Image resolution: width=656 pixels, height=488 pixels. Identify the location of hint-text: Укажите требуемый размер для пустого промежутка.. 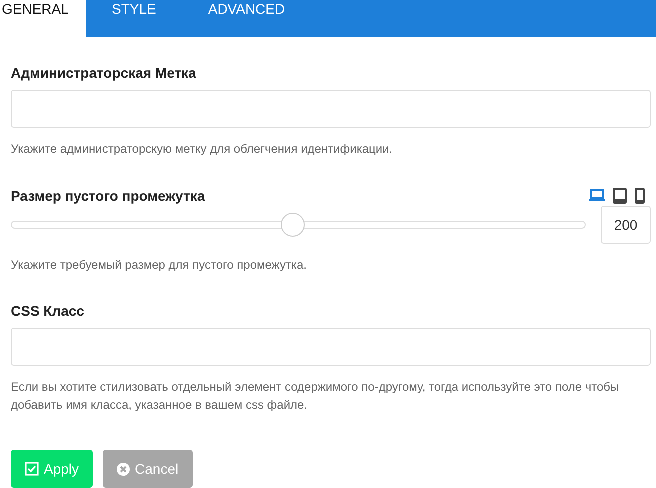
(159, 265).